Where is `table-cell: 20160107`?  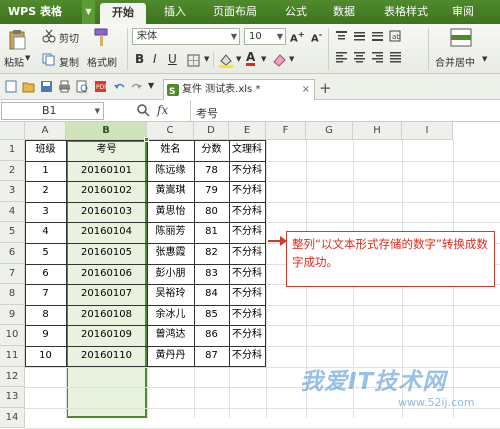
table-cell: 20160107 is located at coordinates (106, 294).